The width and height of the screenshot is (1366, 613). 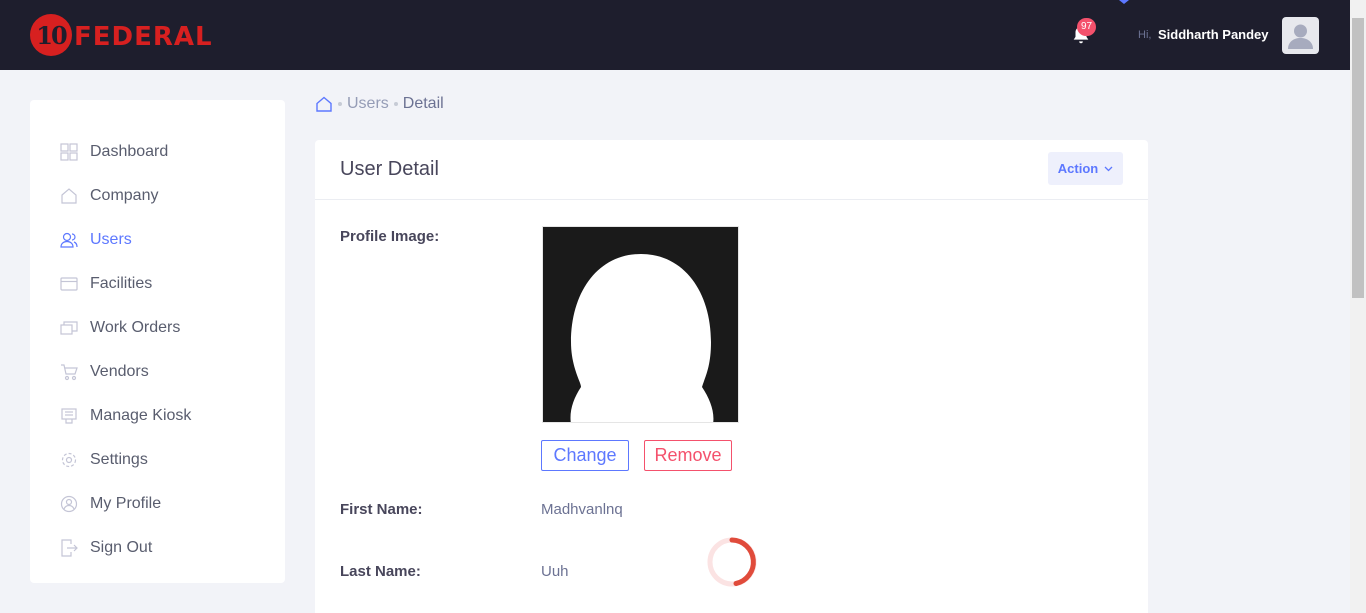 I want to click on dashboard-icon, so click(x=69, y=152).